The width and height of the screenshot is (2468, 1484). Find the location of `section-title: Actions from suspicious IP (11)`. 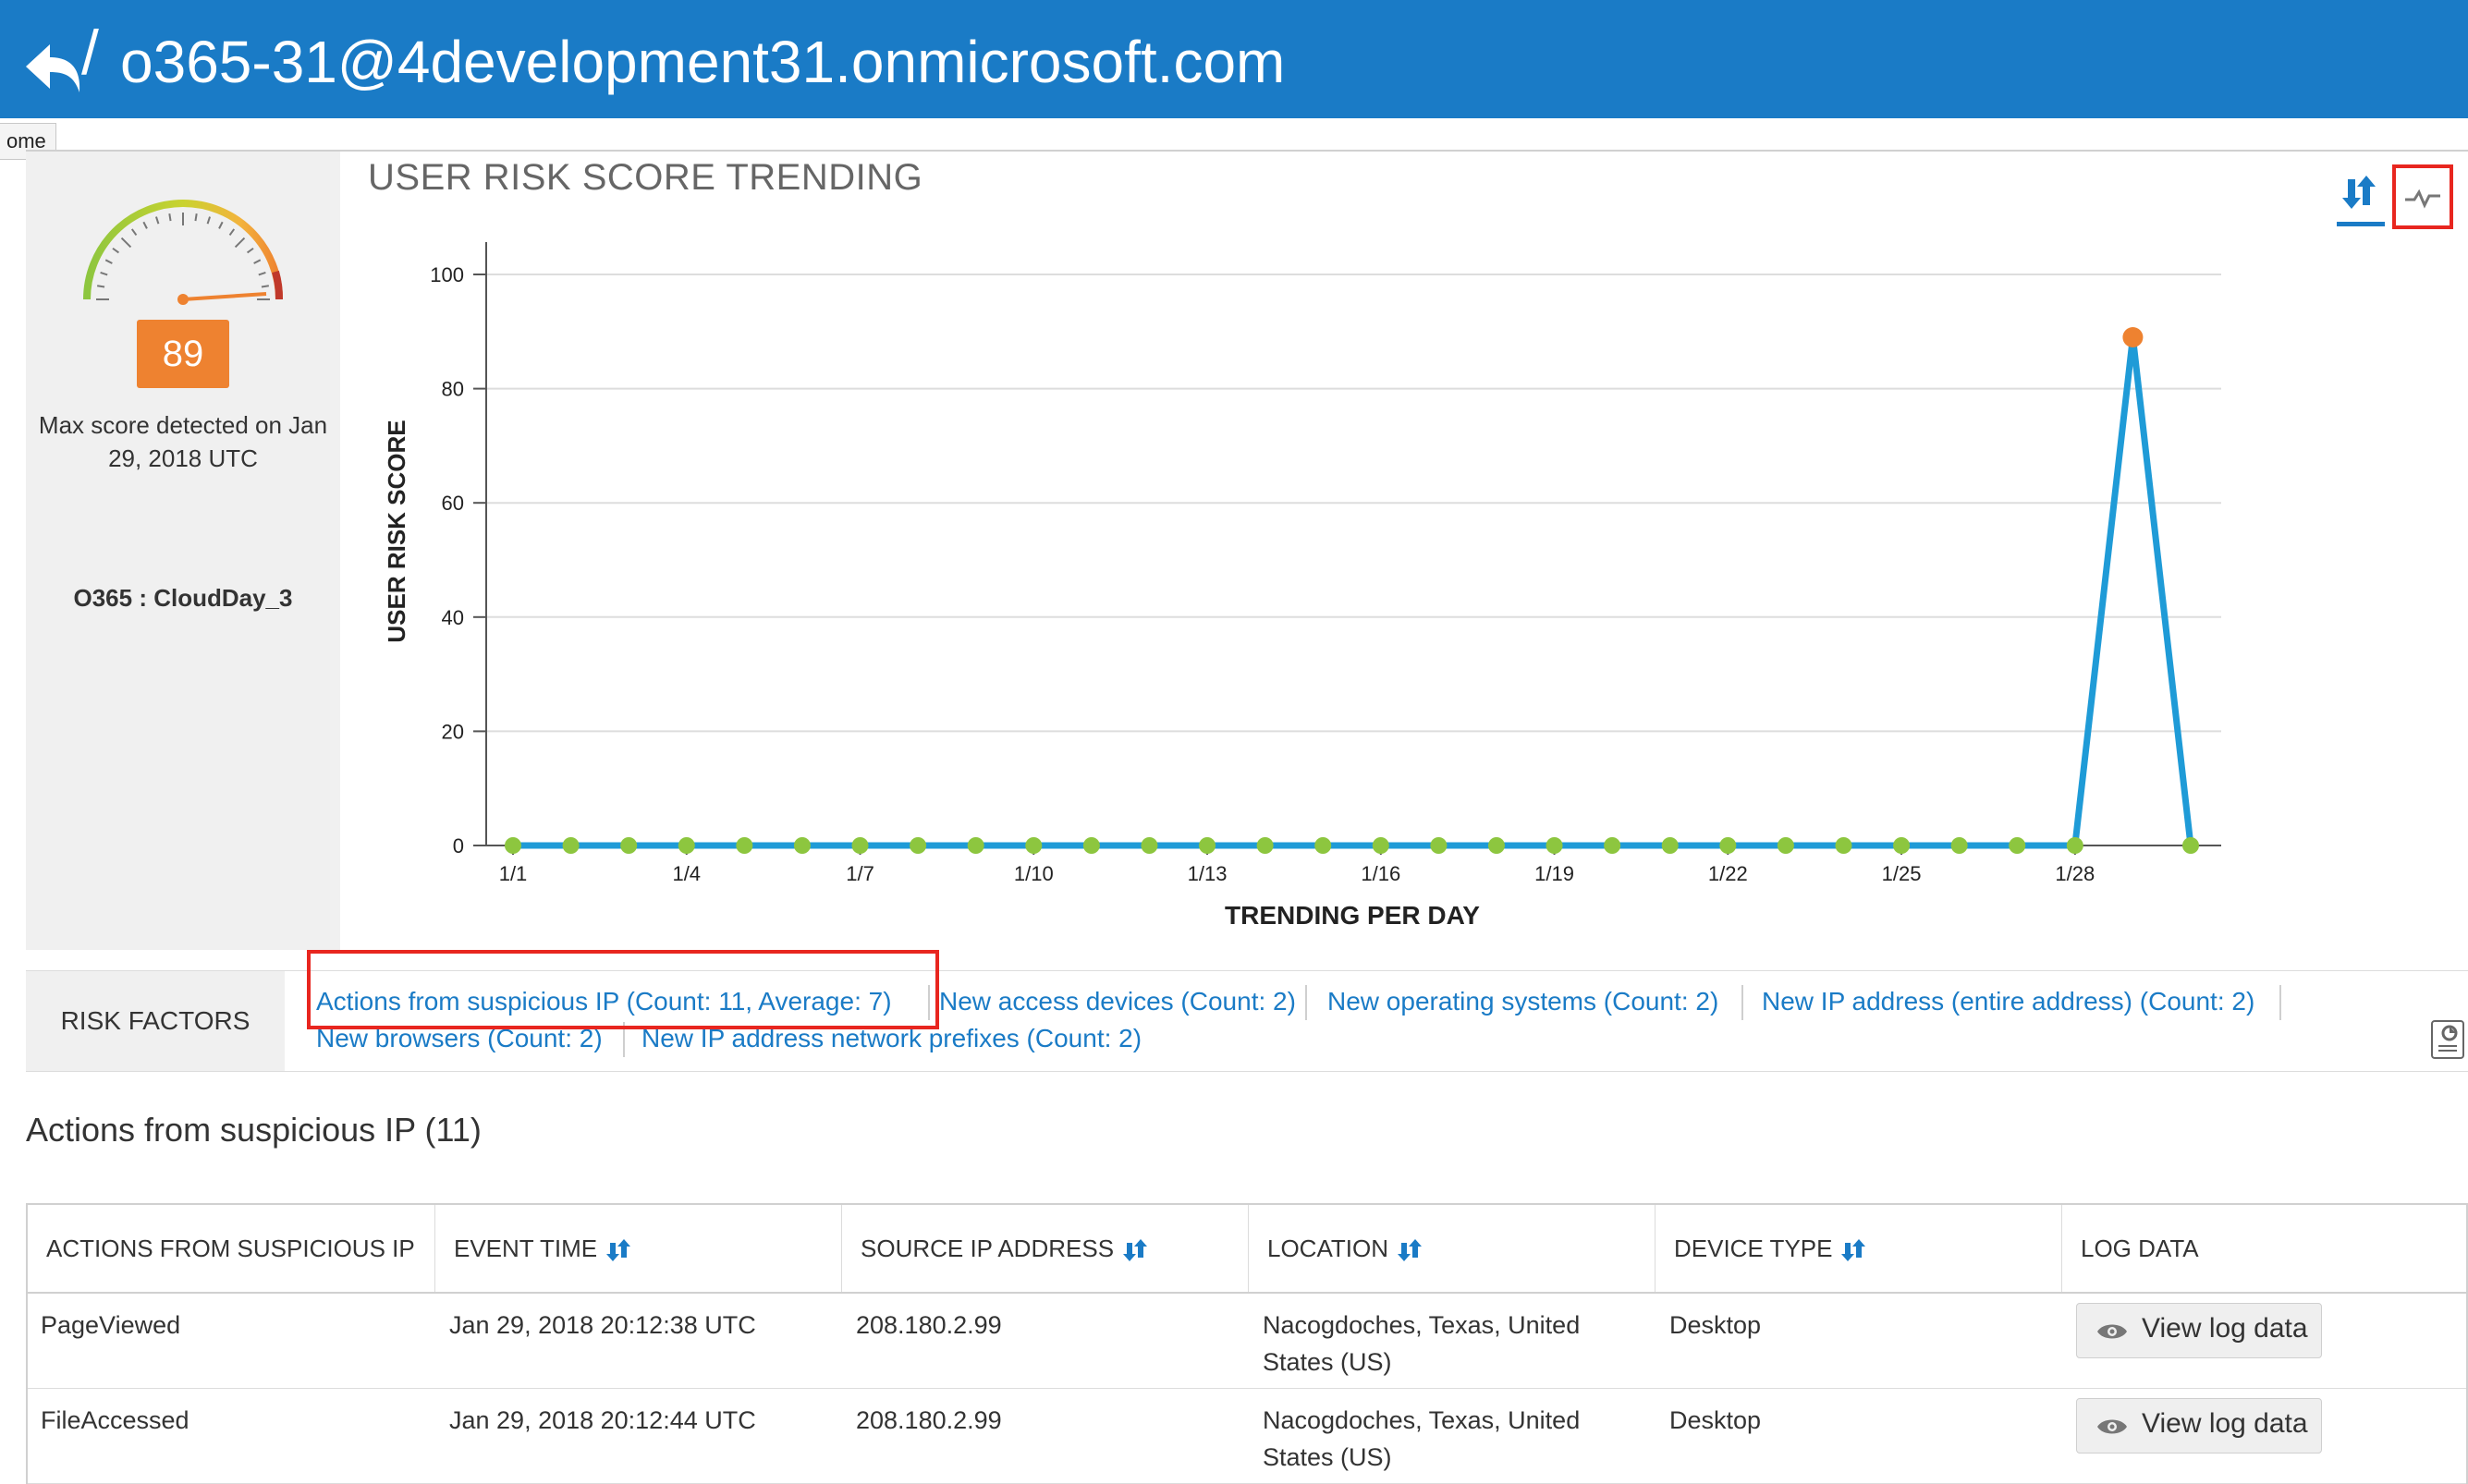

section-title: Actions from suspicious IP (11) is located at coordinates (254, 1130).